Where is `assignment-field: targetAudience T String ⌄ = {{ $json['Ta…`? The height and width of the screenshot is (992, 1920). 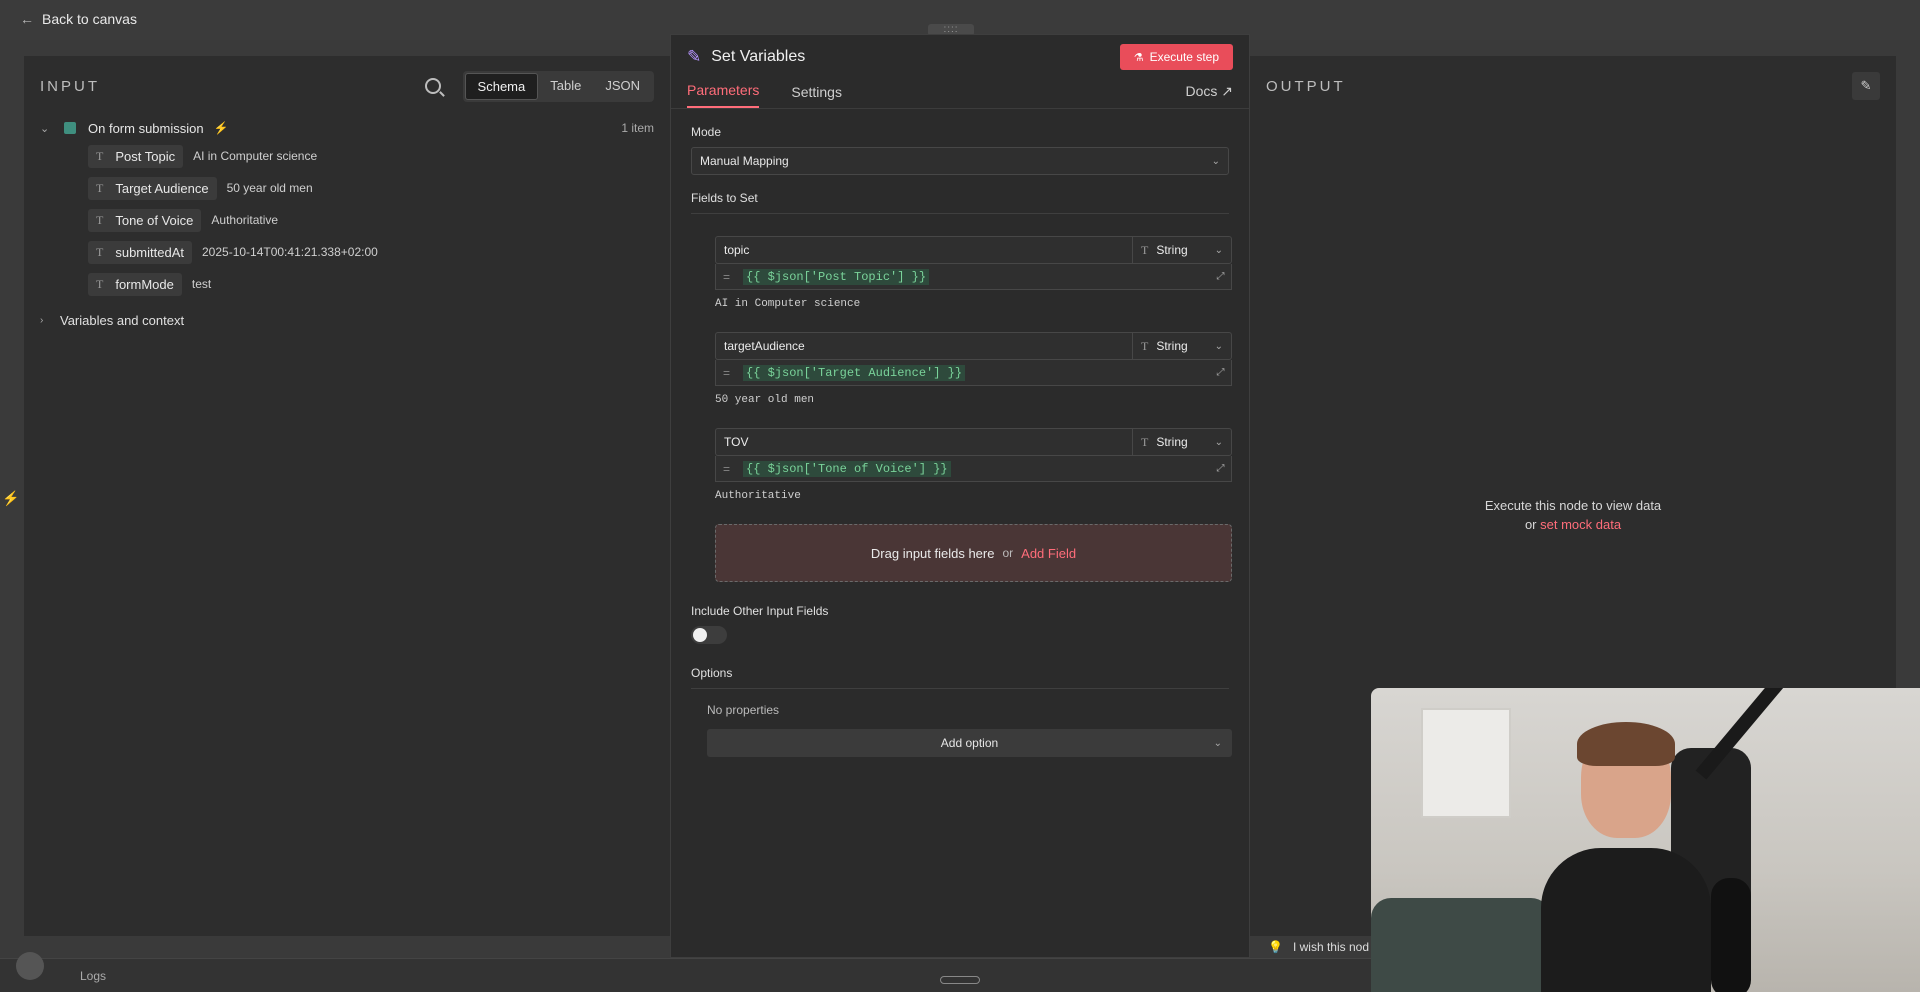
assignment-field: targetAudience T String ⌄ = {{ $json['Ta… is located at coordinates (973, 369).